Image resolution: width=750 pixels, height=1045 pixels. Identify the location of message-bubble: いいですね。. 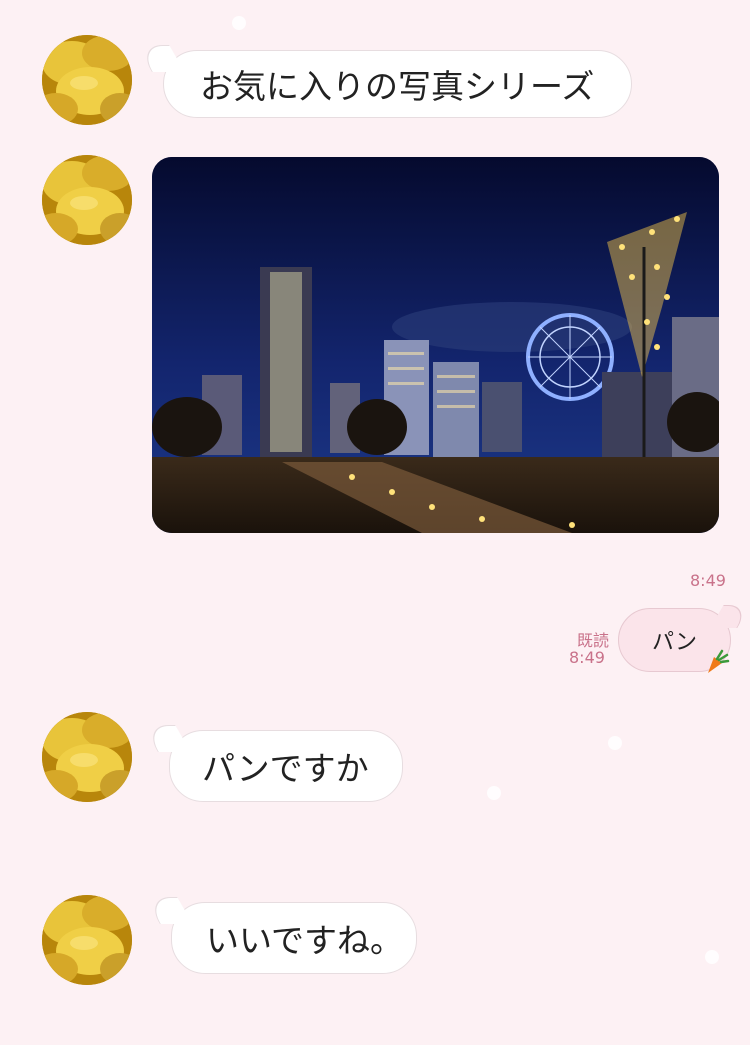
(294, 938).